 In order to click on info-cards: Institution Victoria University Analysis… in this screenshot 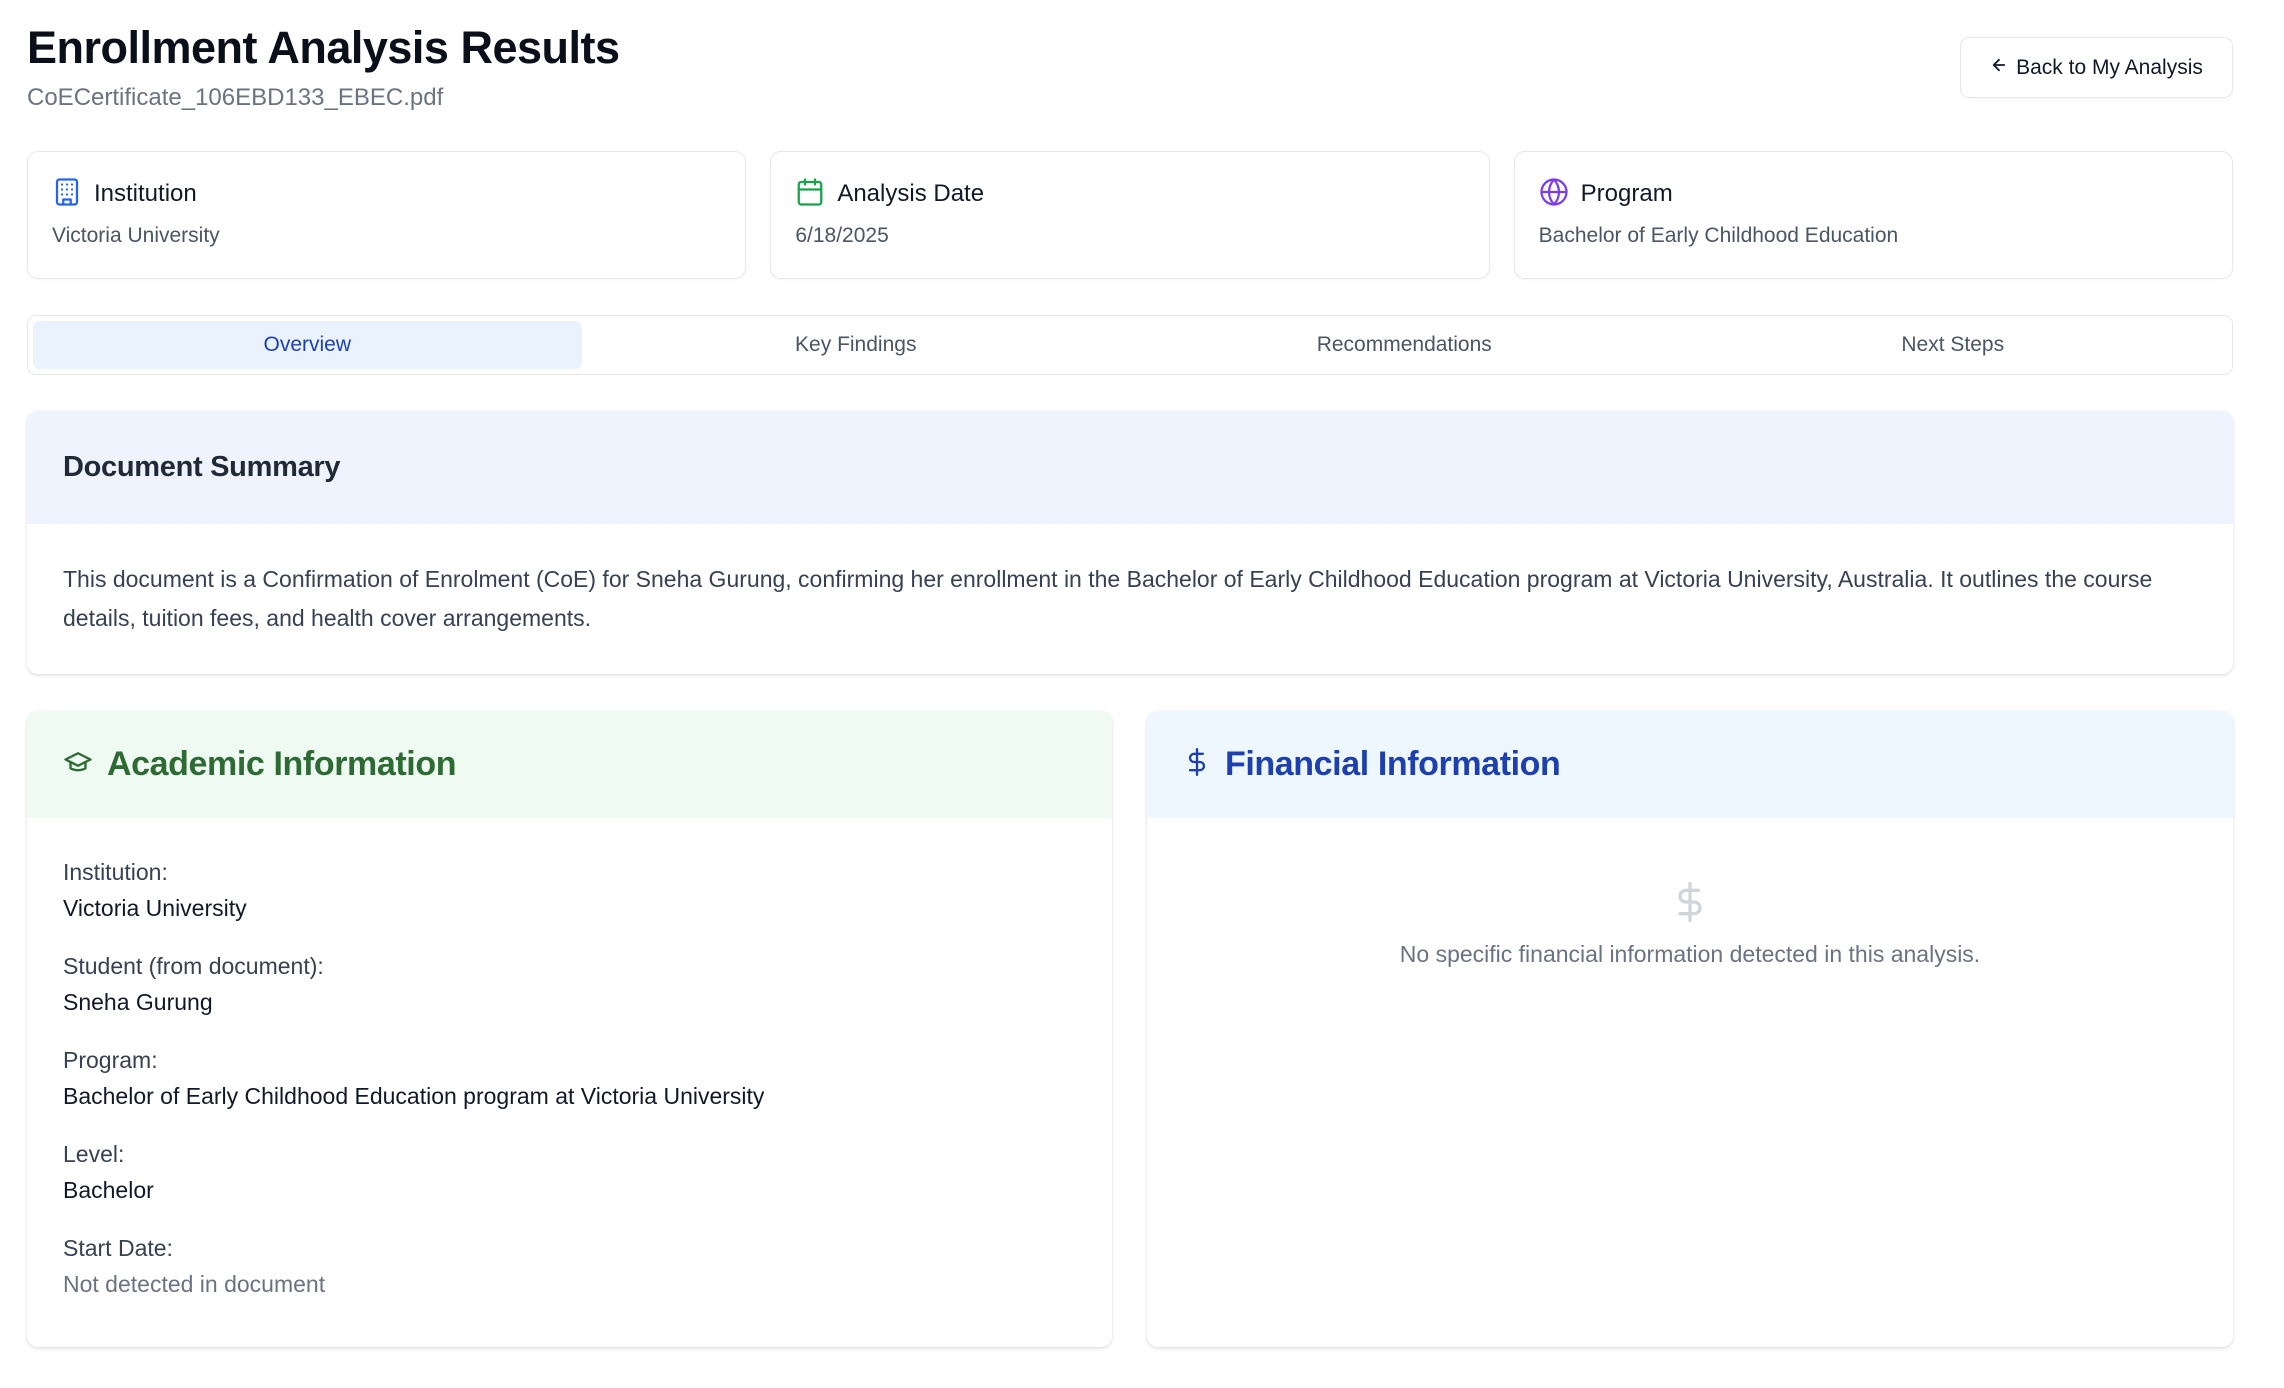, I will do `click(1130, 215)`.